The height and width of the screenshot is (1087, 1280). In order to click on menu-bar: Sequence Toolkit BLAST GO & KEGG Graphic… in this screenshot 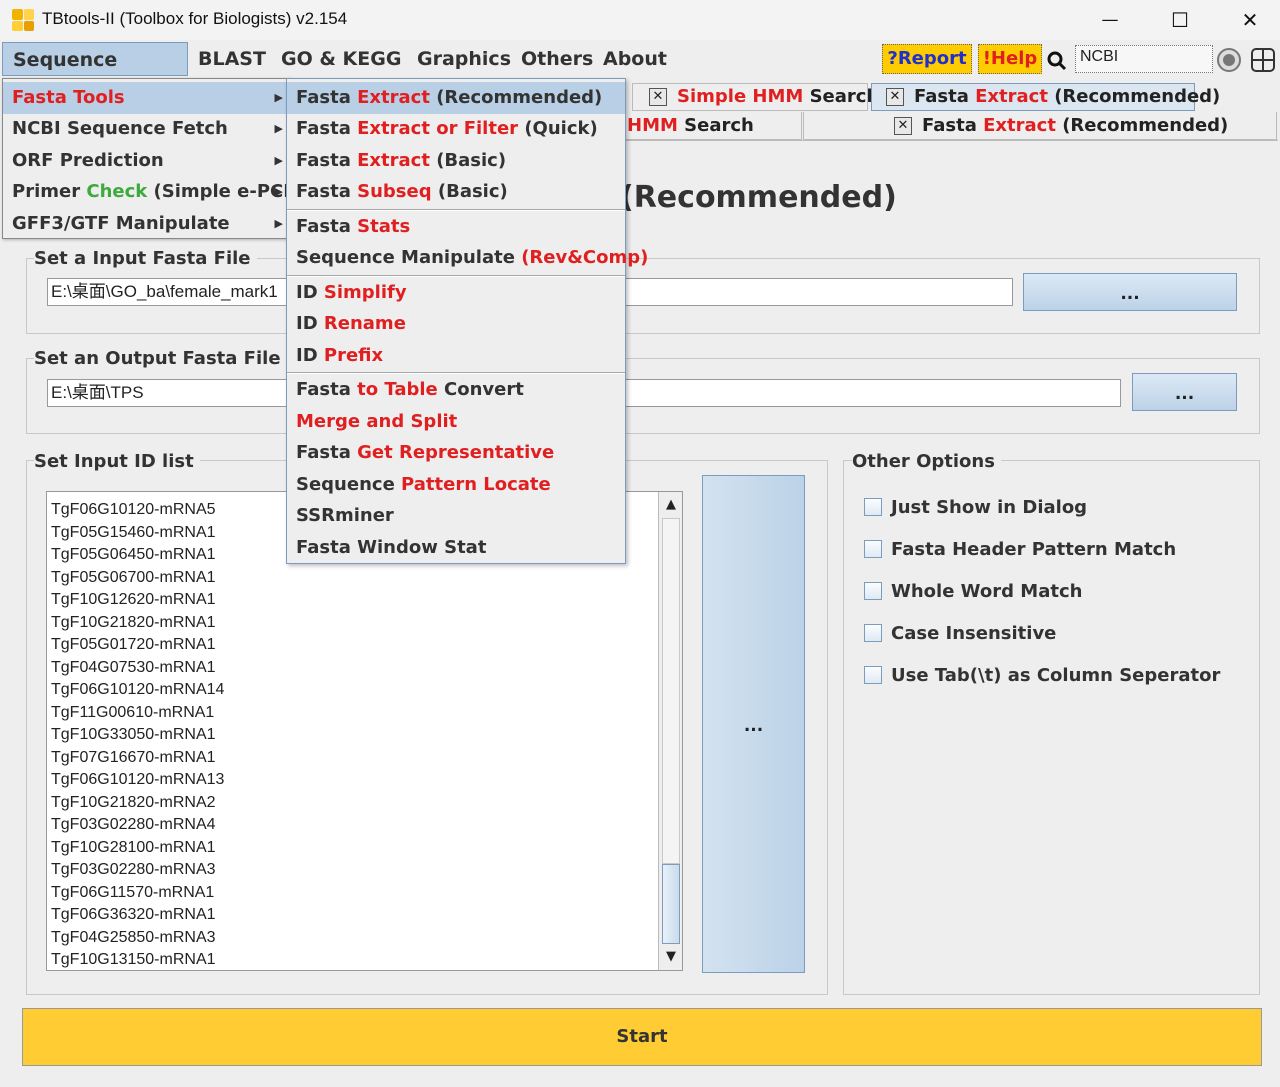, I will do `click(640, 73)`.